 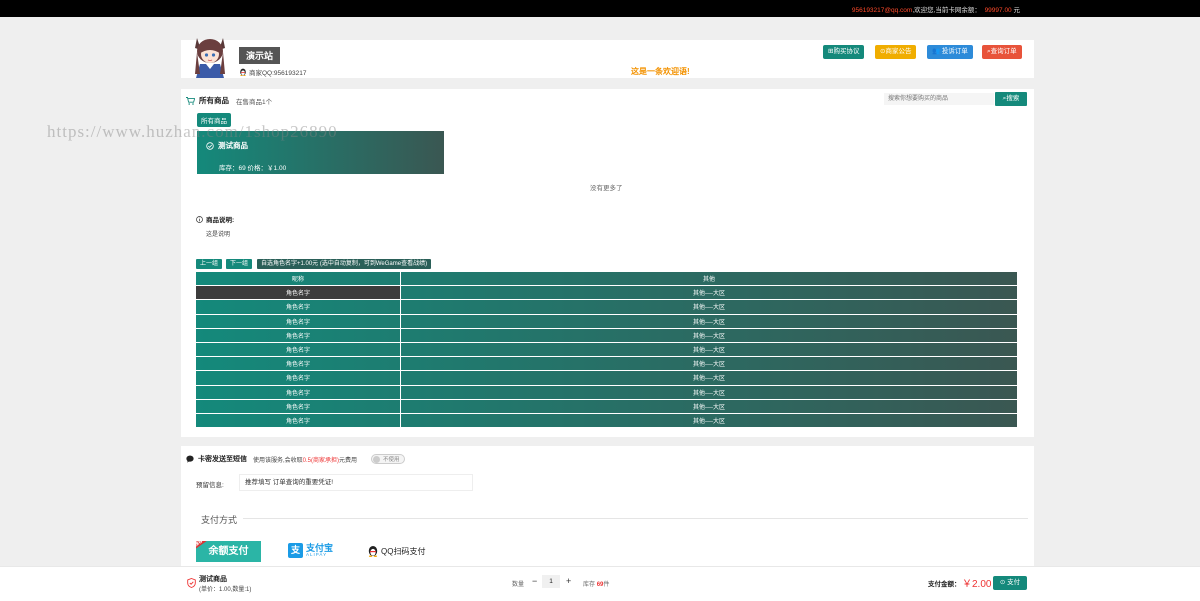 What do you see at coordinates (254, 102) in the screenshot?
I see `goods-count: 在售商品1个` at bounding box center [254, 102].